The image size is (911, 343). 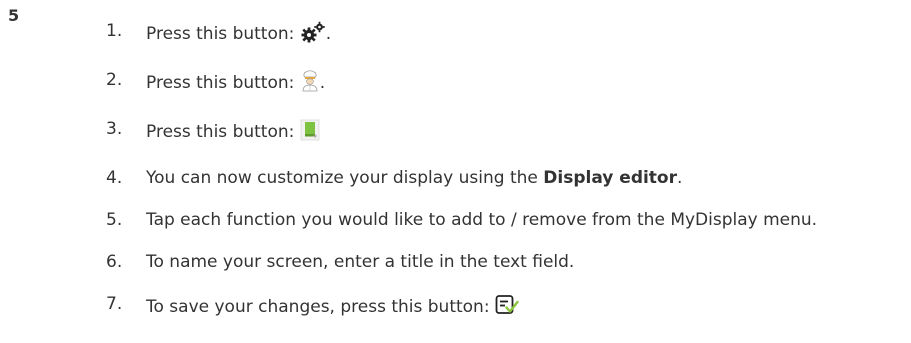 I want to click on step-text: Press this button: ., so click(x=521, y=84).